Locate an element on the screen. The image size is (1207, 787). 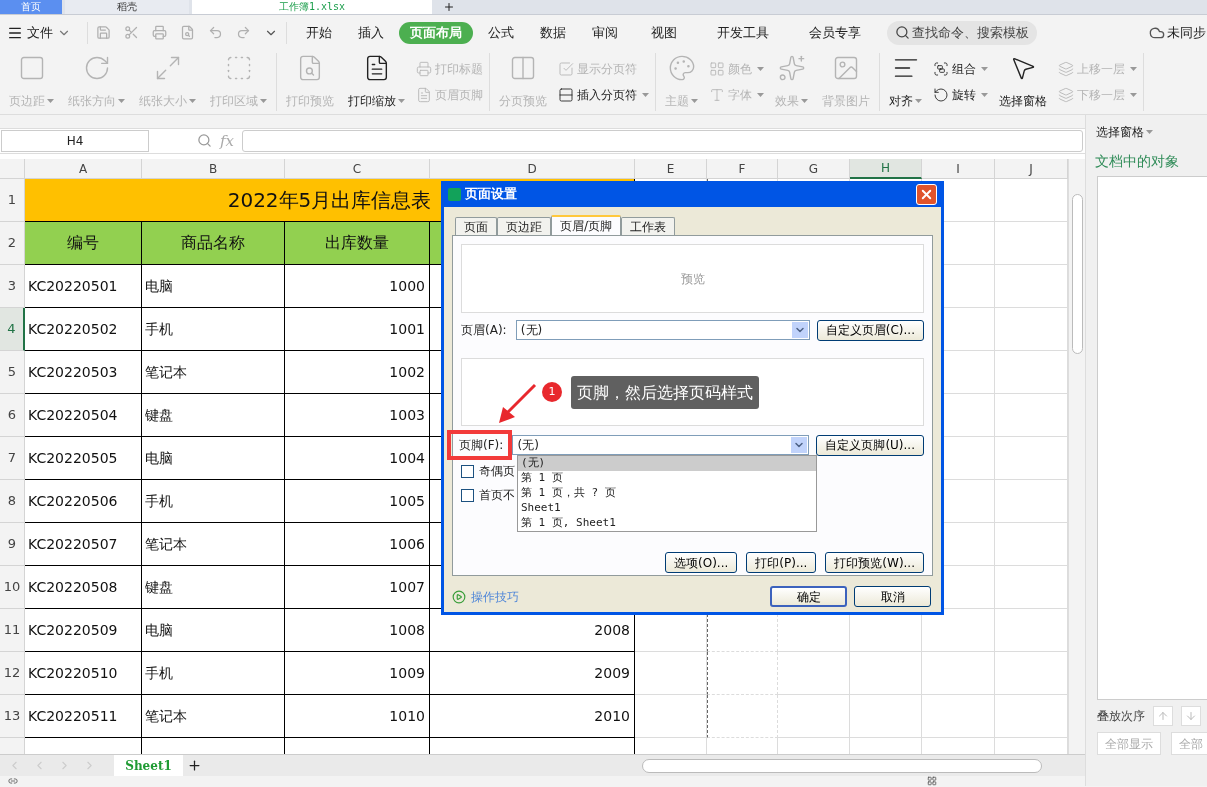
column-header: A is located at coordinates (83, 169).